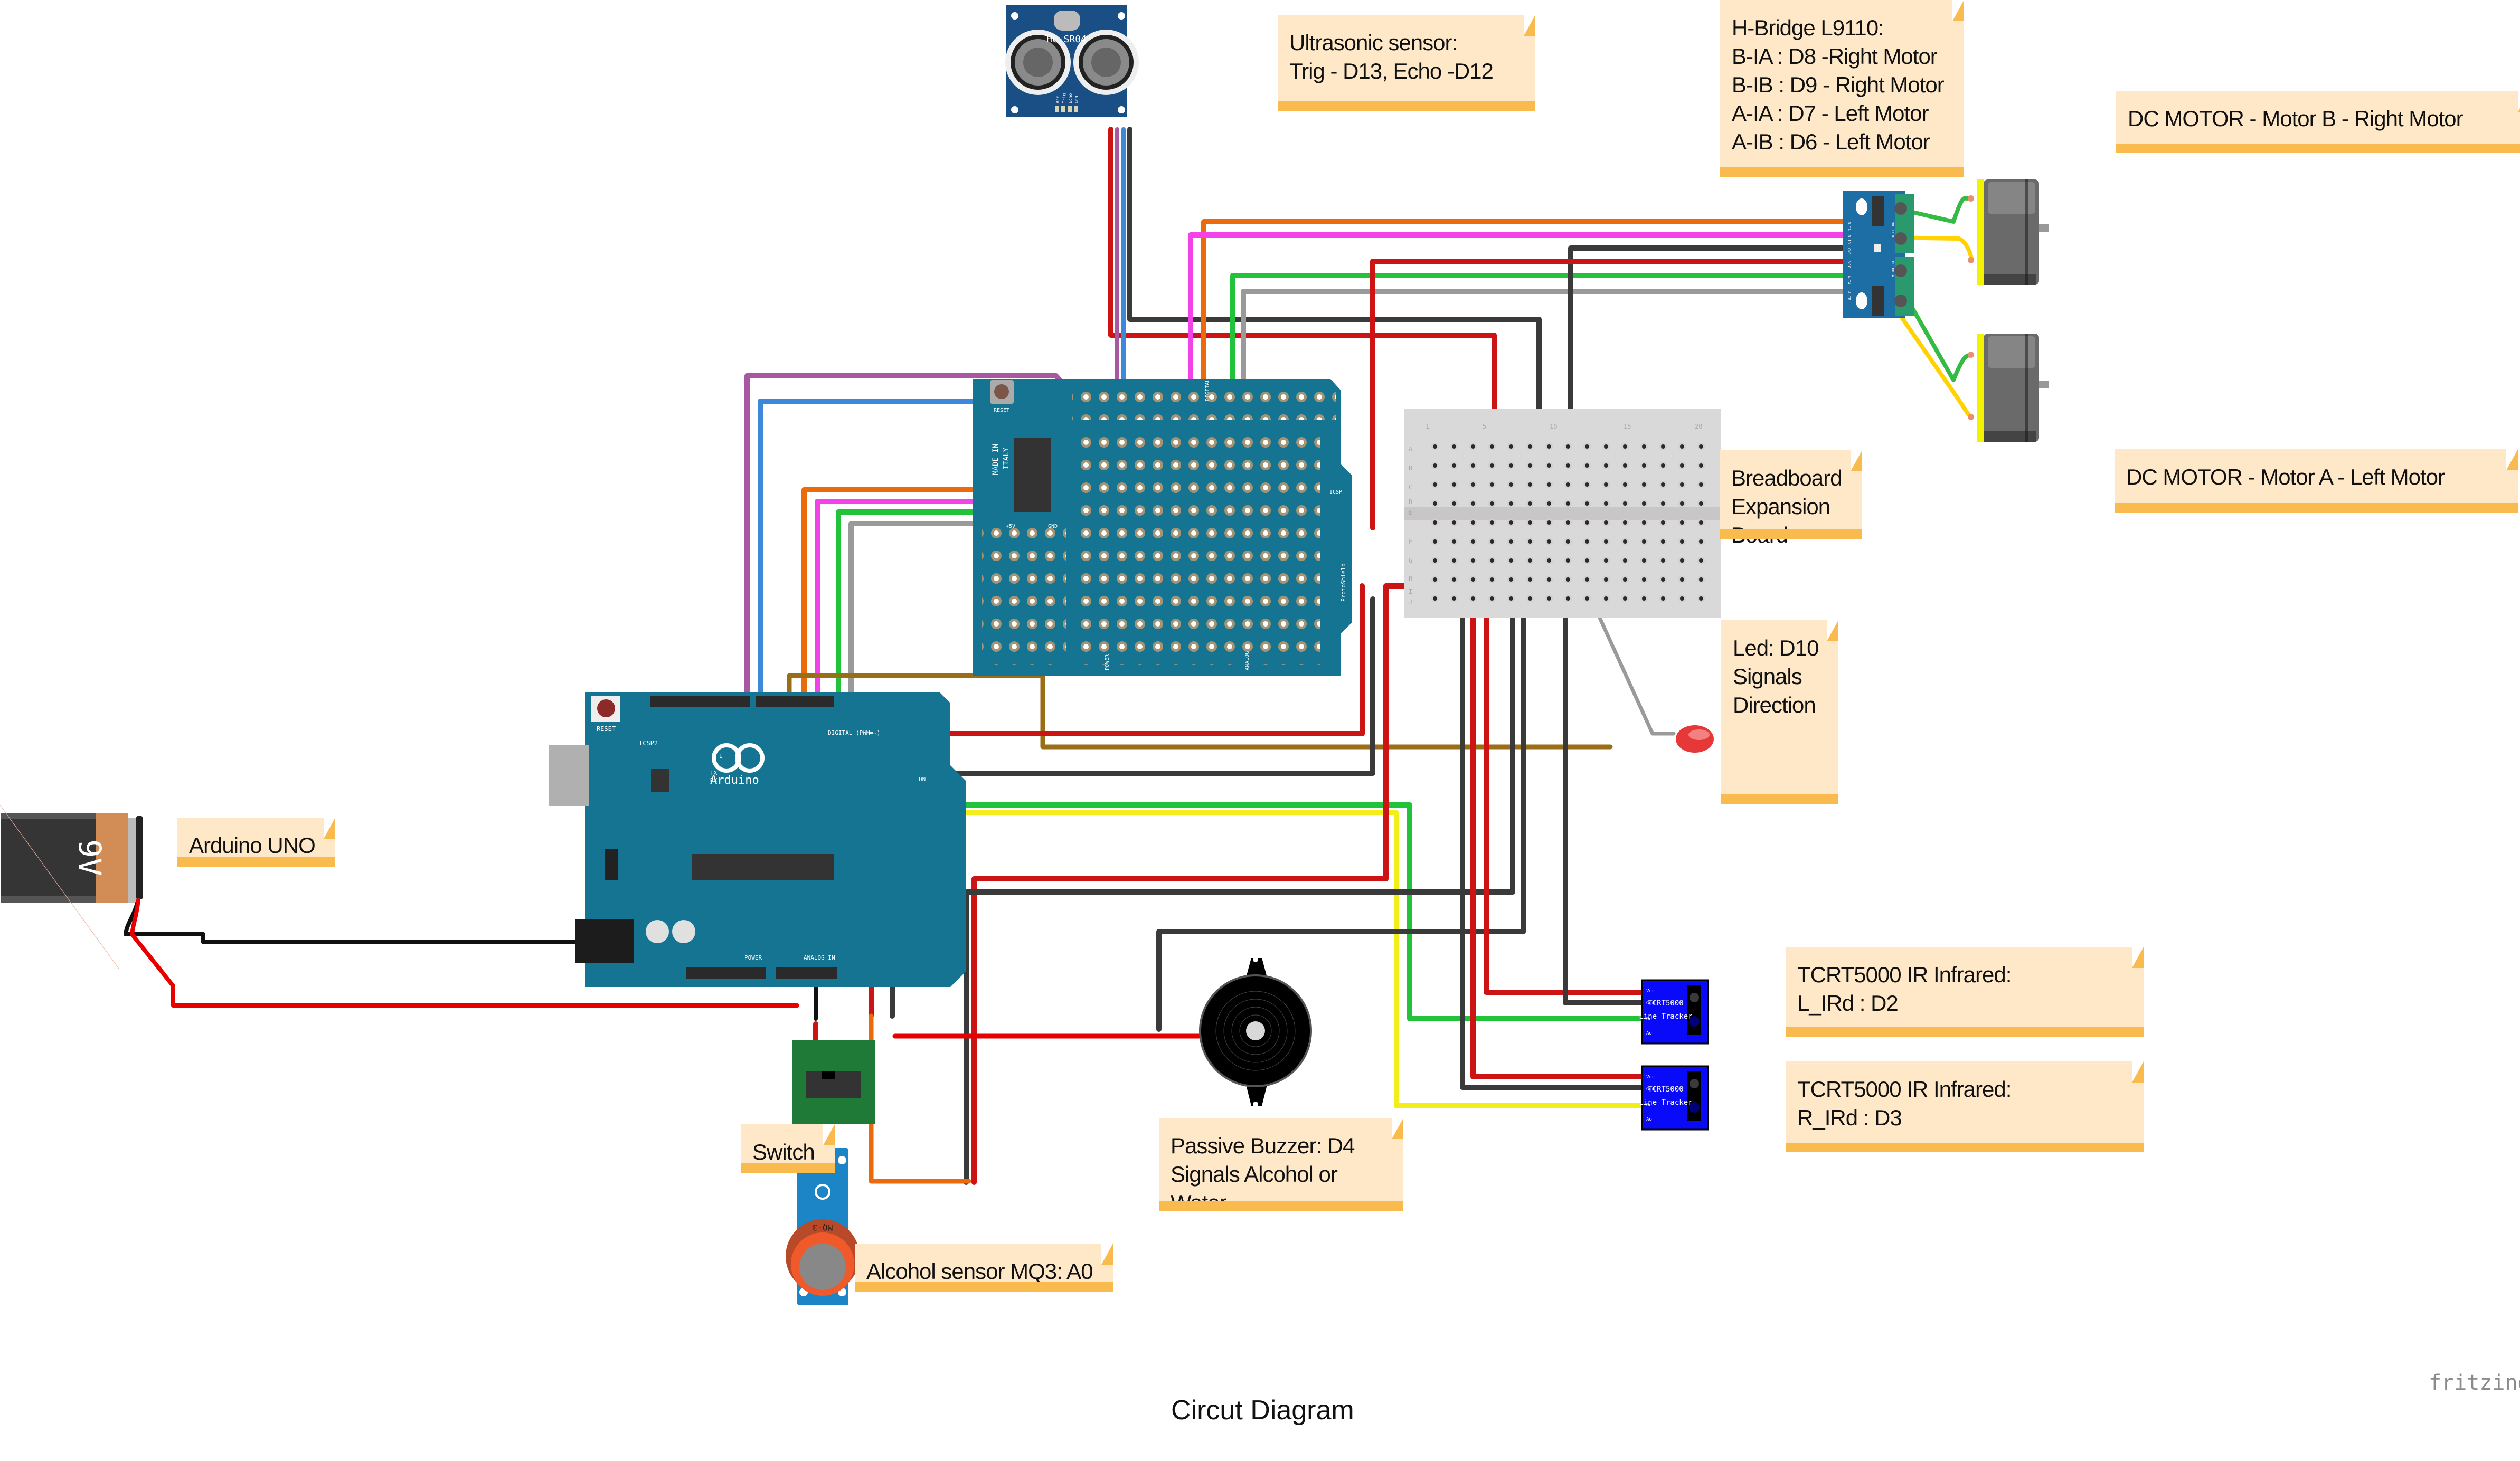 Image resolution: width=2520 pixels, height=1461 pixels. Describe the element at coordinates (256, 842) in the screenshot. I see `note-arduino: Arduino UNO` at that location.